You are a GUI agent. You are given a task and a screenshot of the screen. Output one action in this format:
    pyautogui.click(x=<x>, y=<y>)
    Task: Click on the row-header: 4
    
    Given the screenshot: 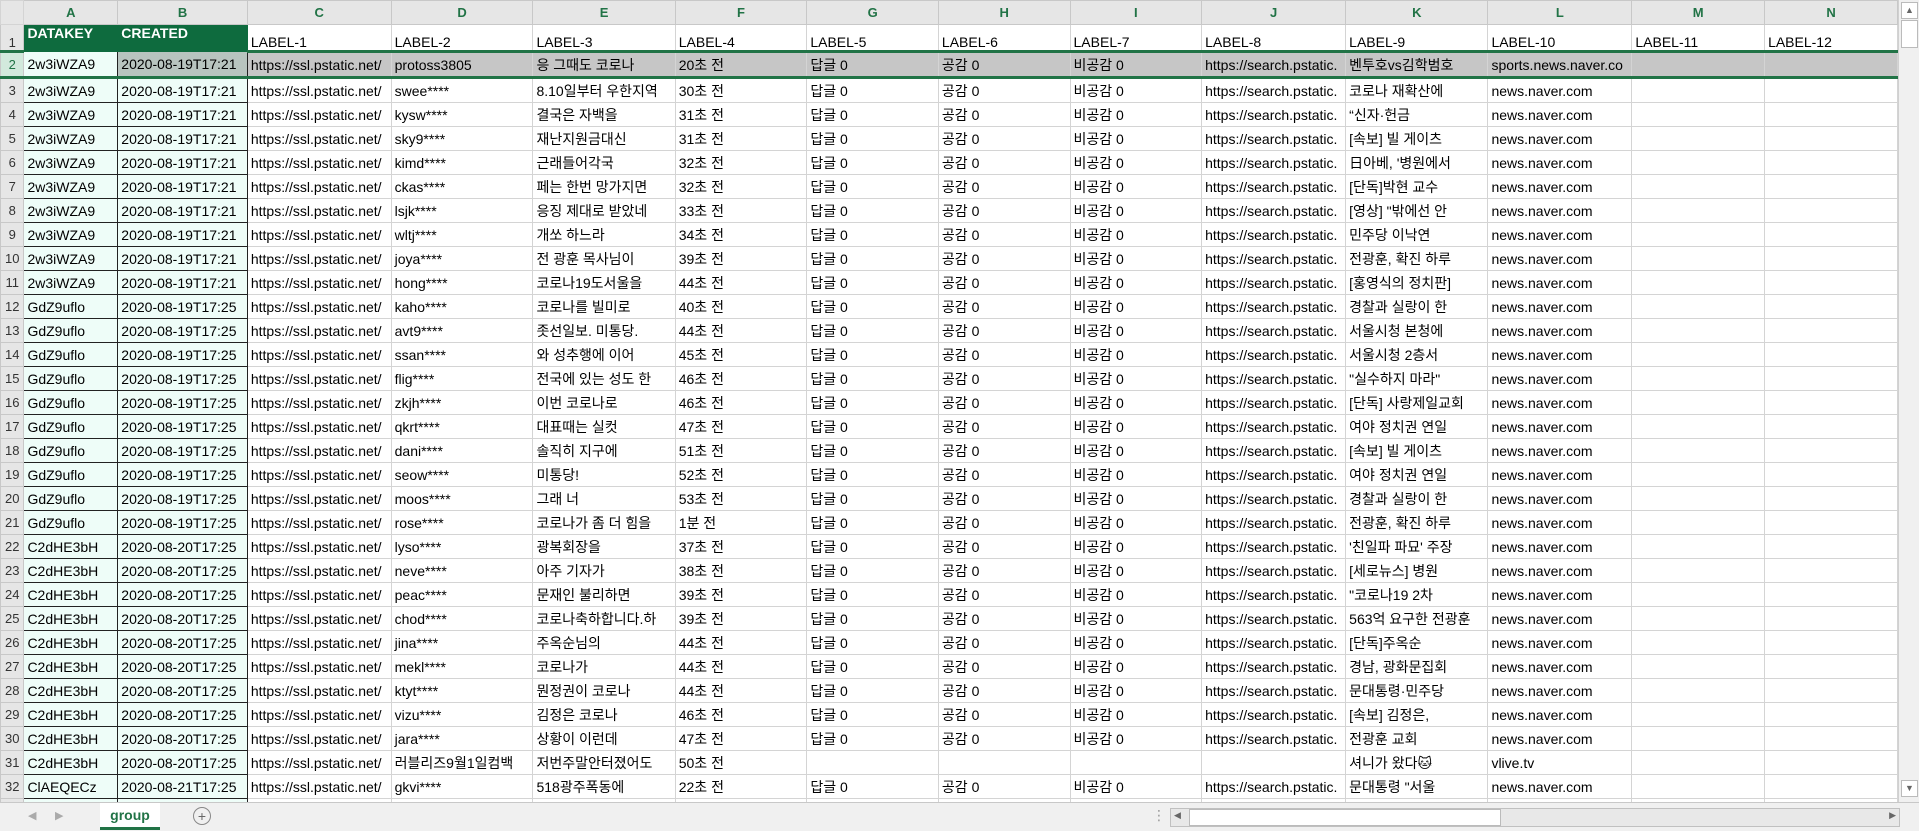 What is the action you would take?
    pyautogui.click(x=12, y=114)
    